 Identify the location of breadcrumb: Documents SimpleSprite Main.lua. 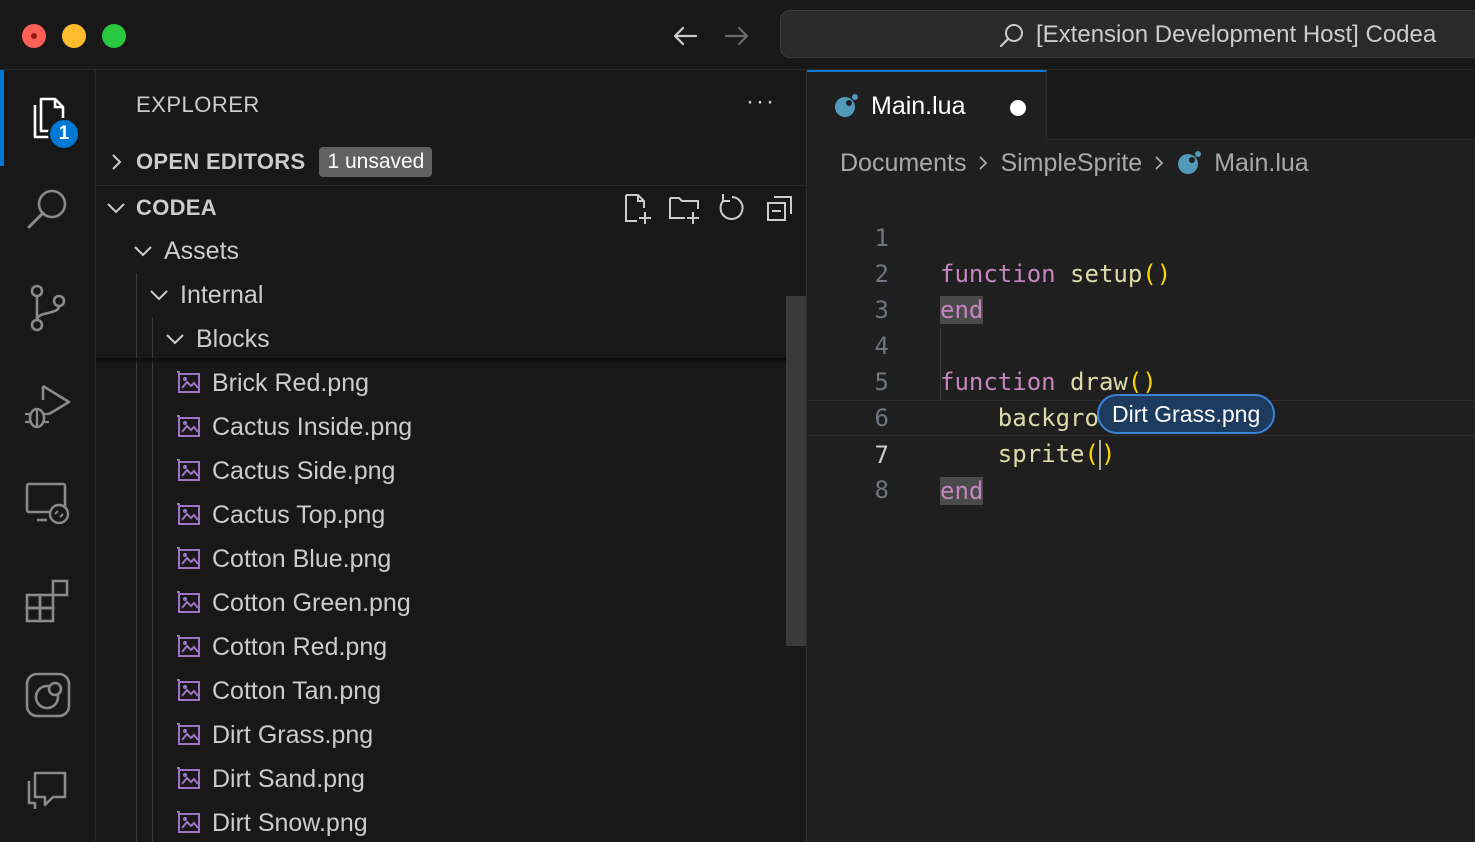
(1074, 163).